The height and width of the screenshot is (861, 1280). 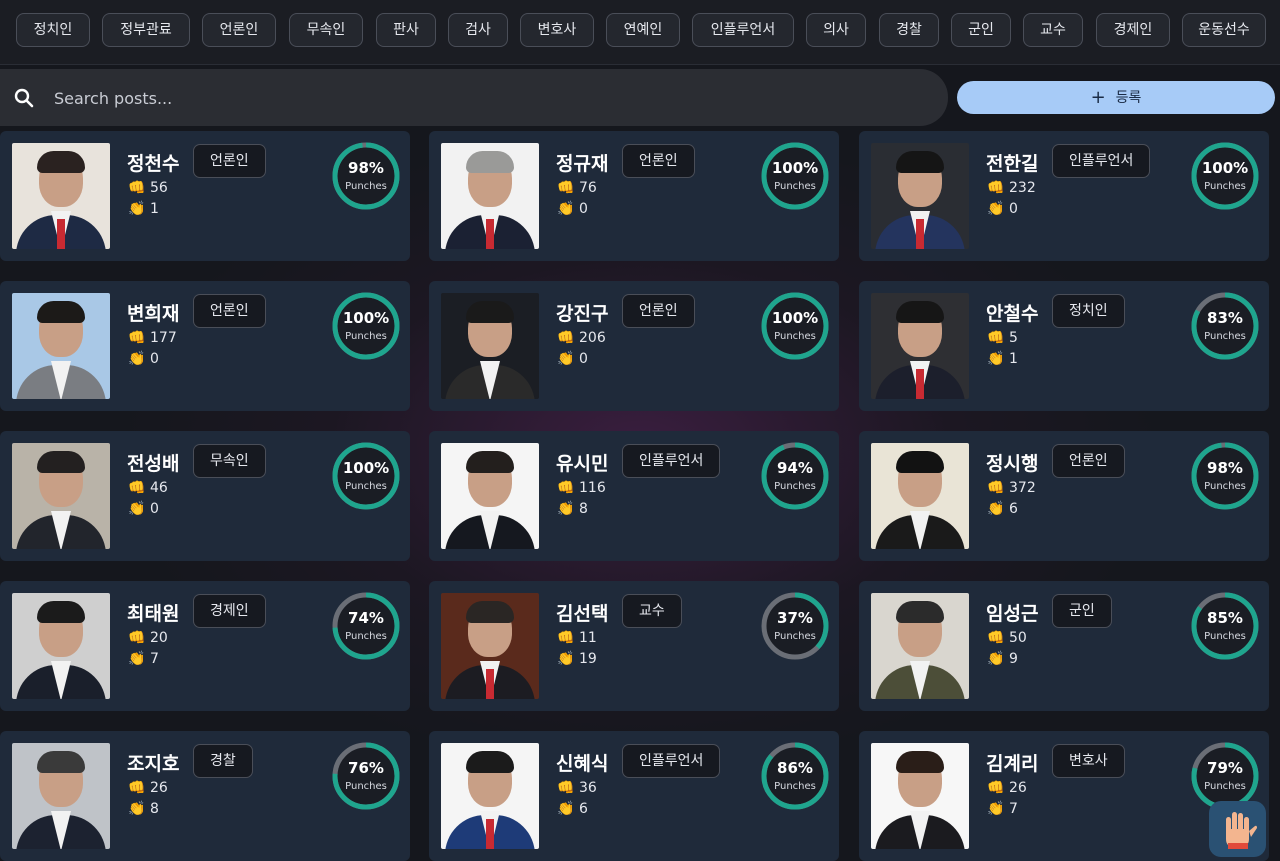 I want to click on category-chip: 운동선수, so click(x=1224, y=30).